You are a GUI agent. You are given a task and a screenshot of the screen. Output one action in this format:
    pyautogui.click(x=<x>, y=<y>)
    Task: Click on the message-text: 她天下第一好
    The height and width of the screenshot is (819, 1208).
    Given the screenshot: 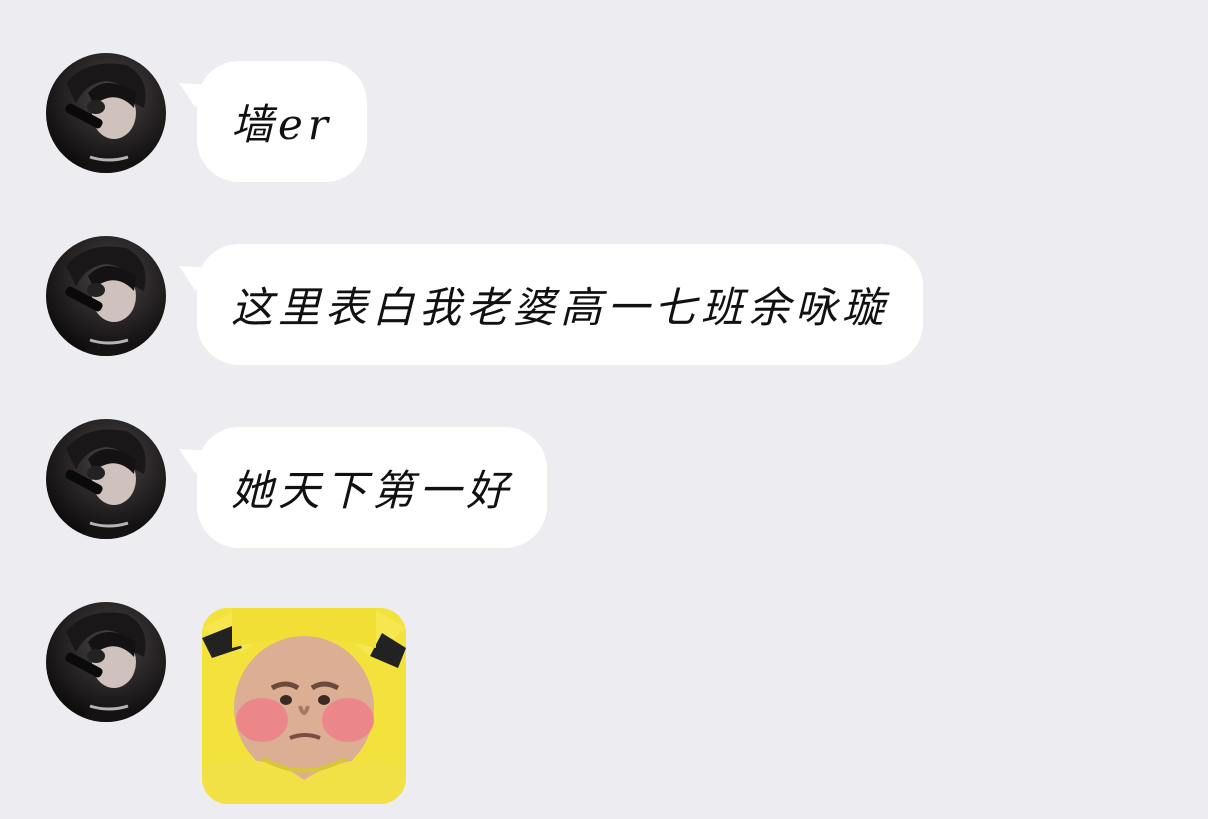 What is the action you would take?
    pyautogui.click(x=372, y=490)
    